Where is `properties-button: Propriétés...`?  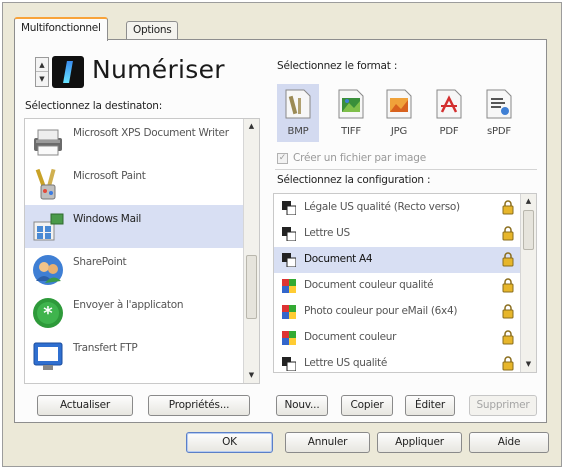 properties-button: Propriétés... is located at coordinates (199, 405).